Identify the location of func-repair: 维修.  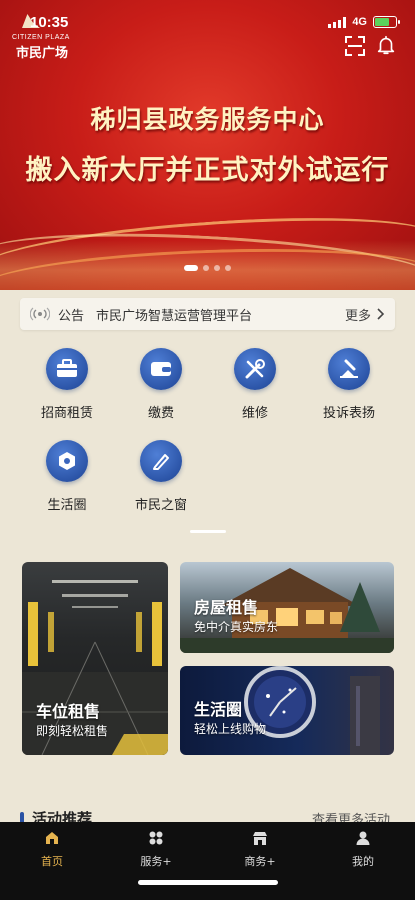
(255, 384).